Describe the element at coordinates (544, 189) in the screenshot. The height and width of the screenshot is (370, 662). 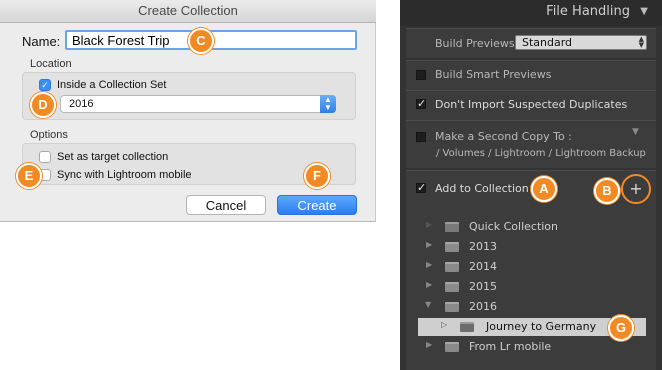
I see `callout-a: A` at that location.